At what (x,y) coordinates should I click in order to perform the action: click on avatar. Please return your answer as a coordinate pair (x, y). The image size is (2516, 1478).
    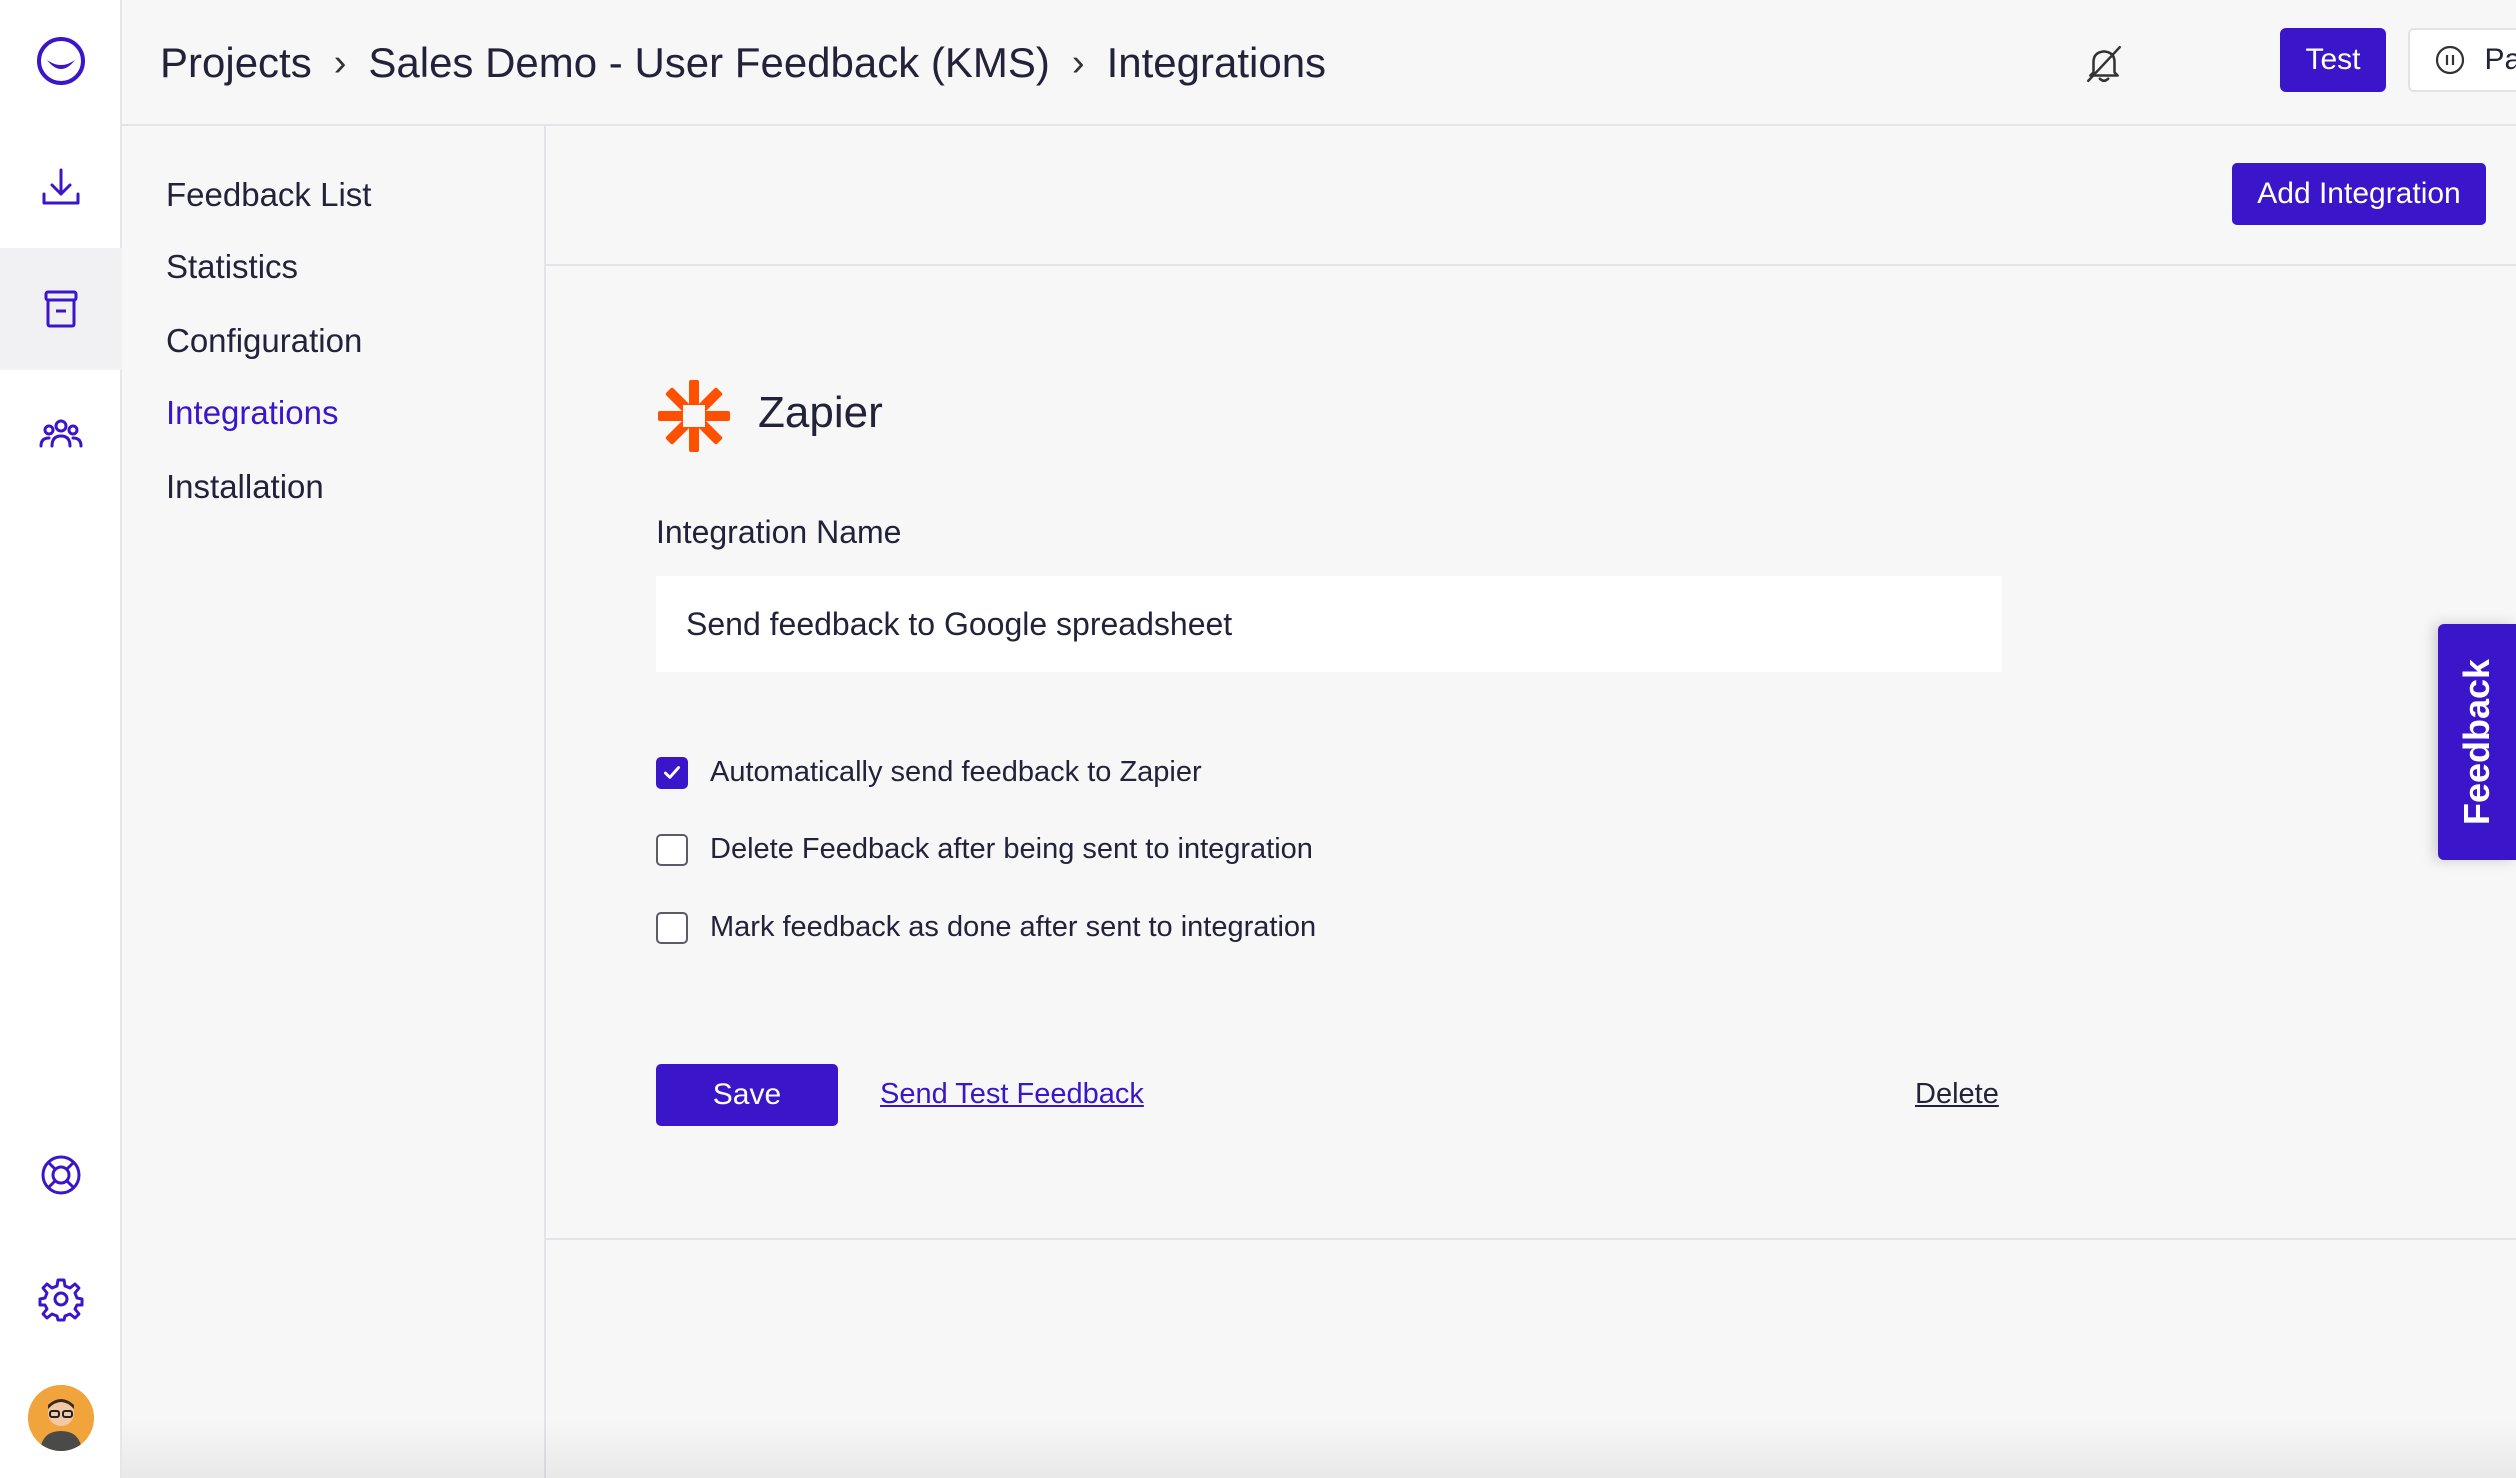
    Looking at the image, I should click on (61, 1418).